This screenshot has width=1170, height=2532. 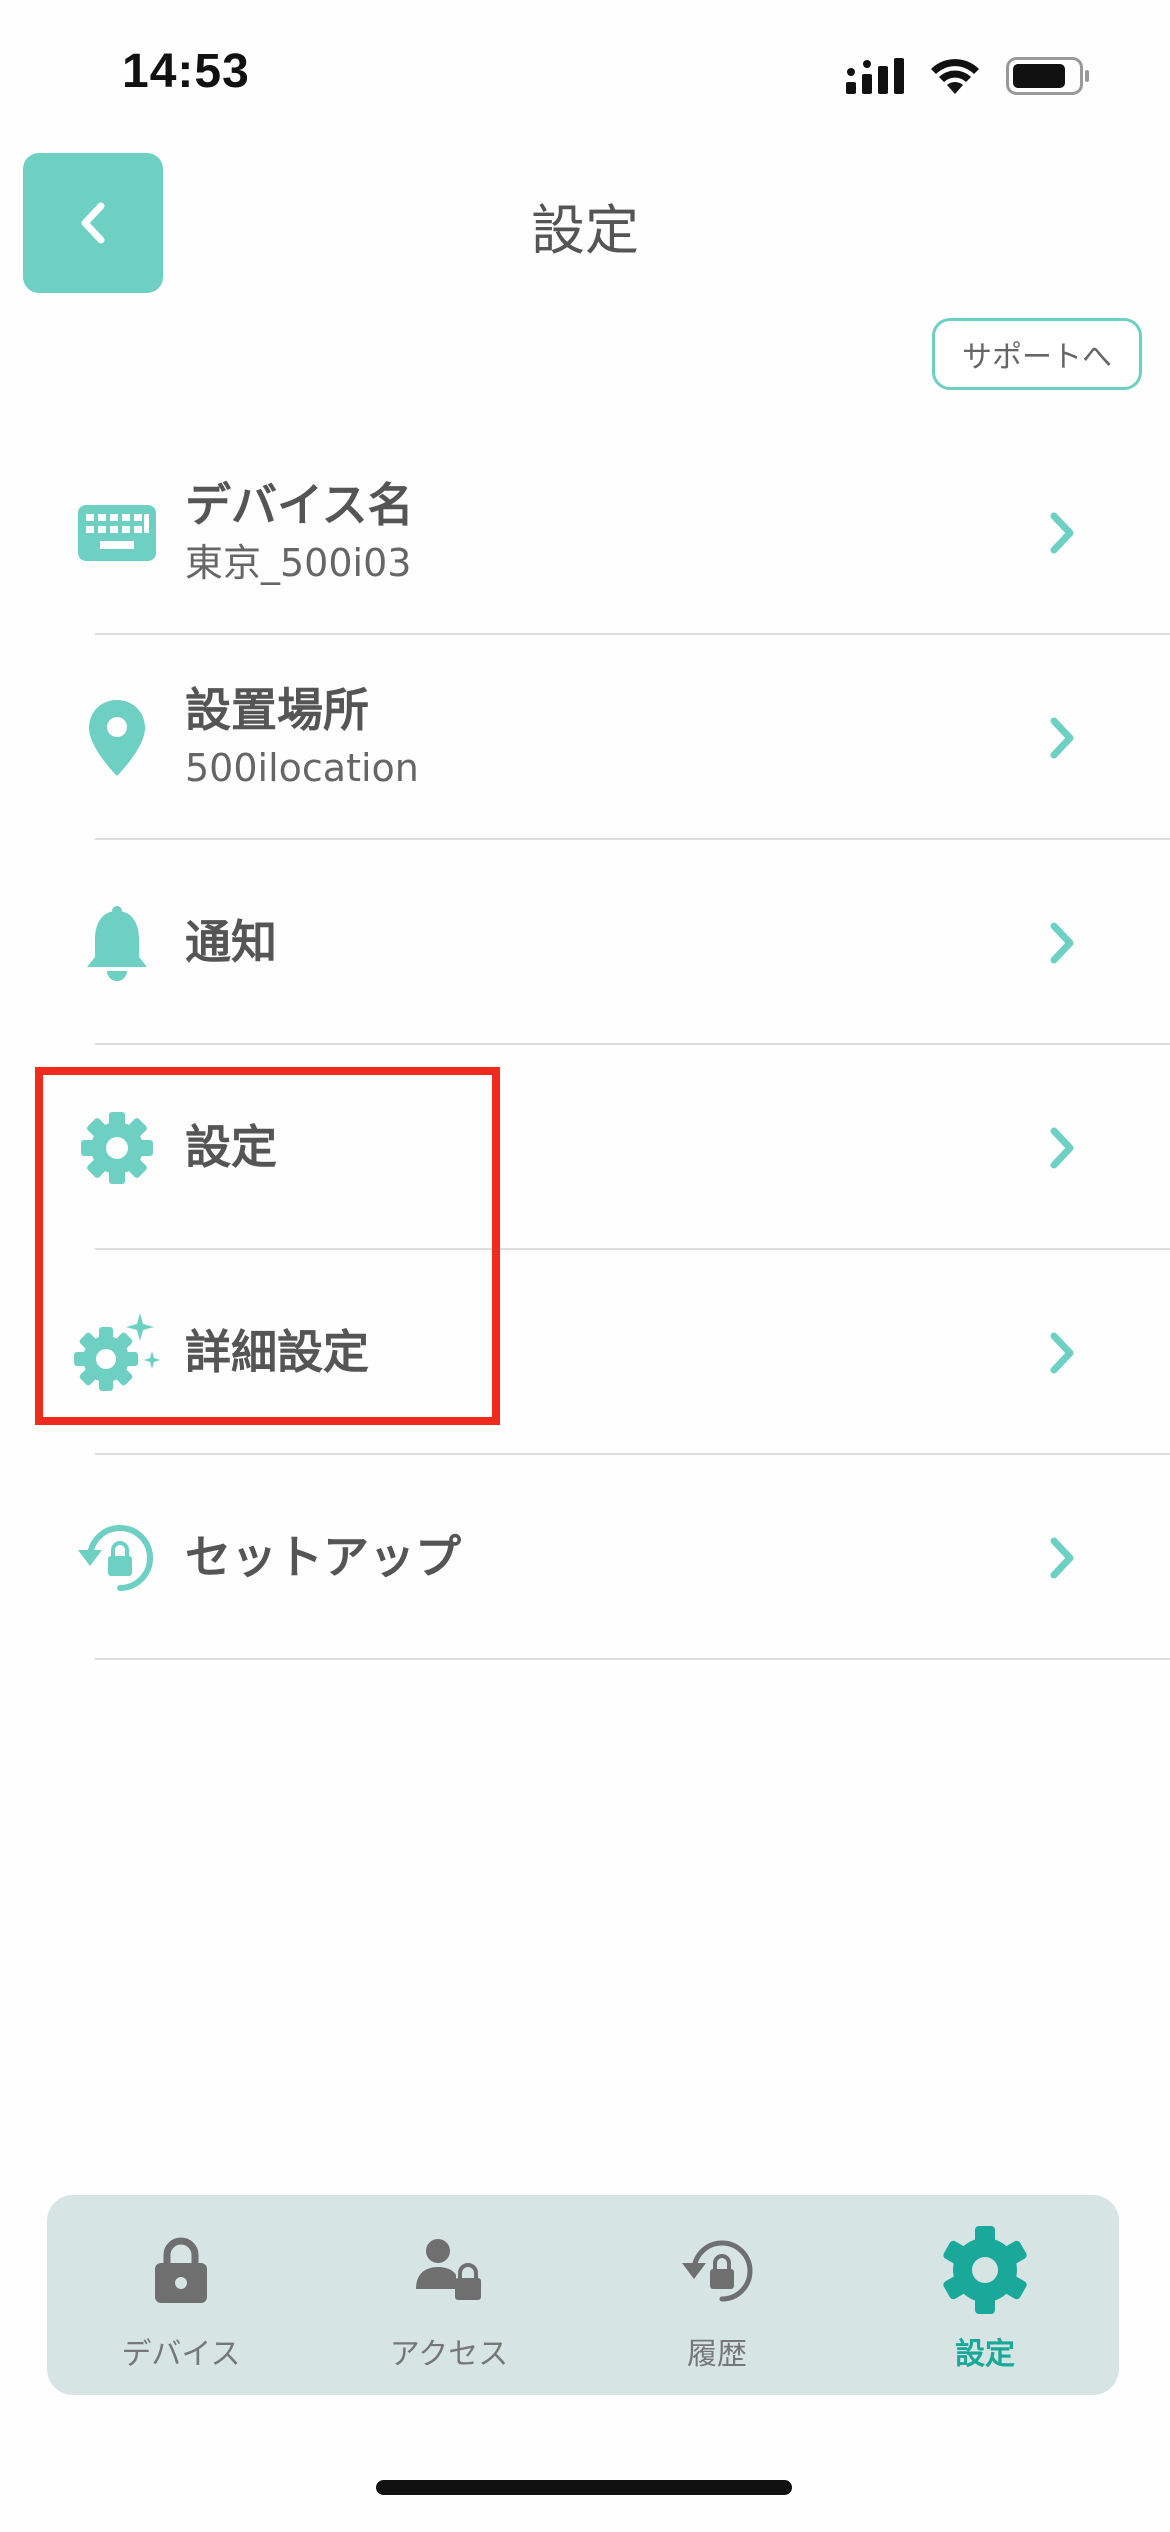 What do you see at coordinates (231, 941) in the screenshot?
I see `menu-item-label: 通知` at bounding box center [231, 941].